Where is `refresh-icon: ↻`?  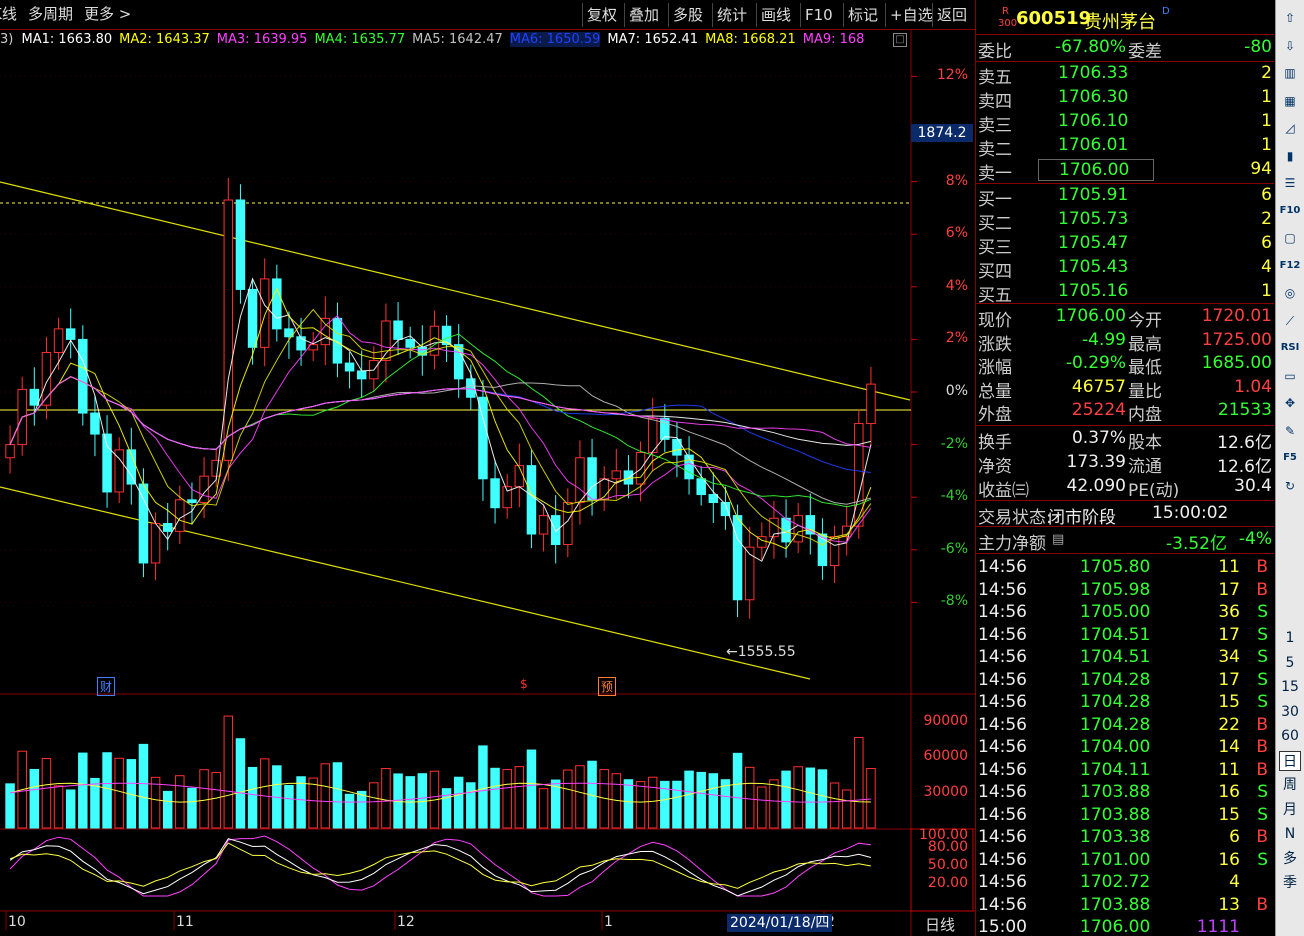
refresh-icon: ↻ is located at coordinates (1290, 486).